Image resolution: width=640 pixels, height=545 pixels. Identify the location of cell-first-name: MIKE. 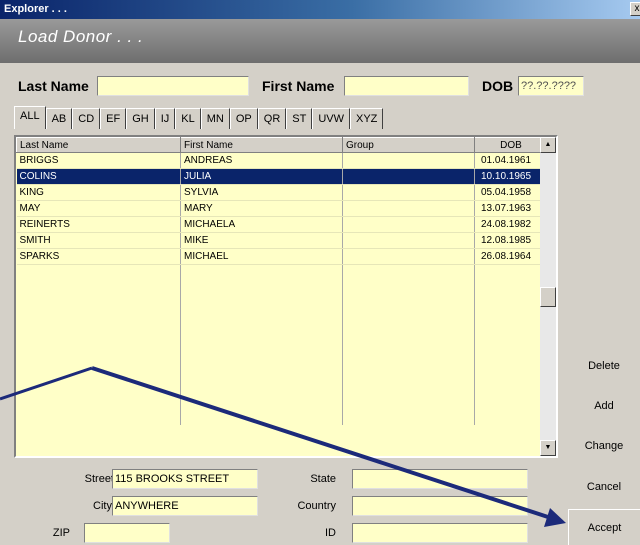
(261, 240).